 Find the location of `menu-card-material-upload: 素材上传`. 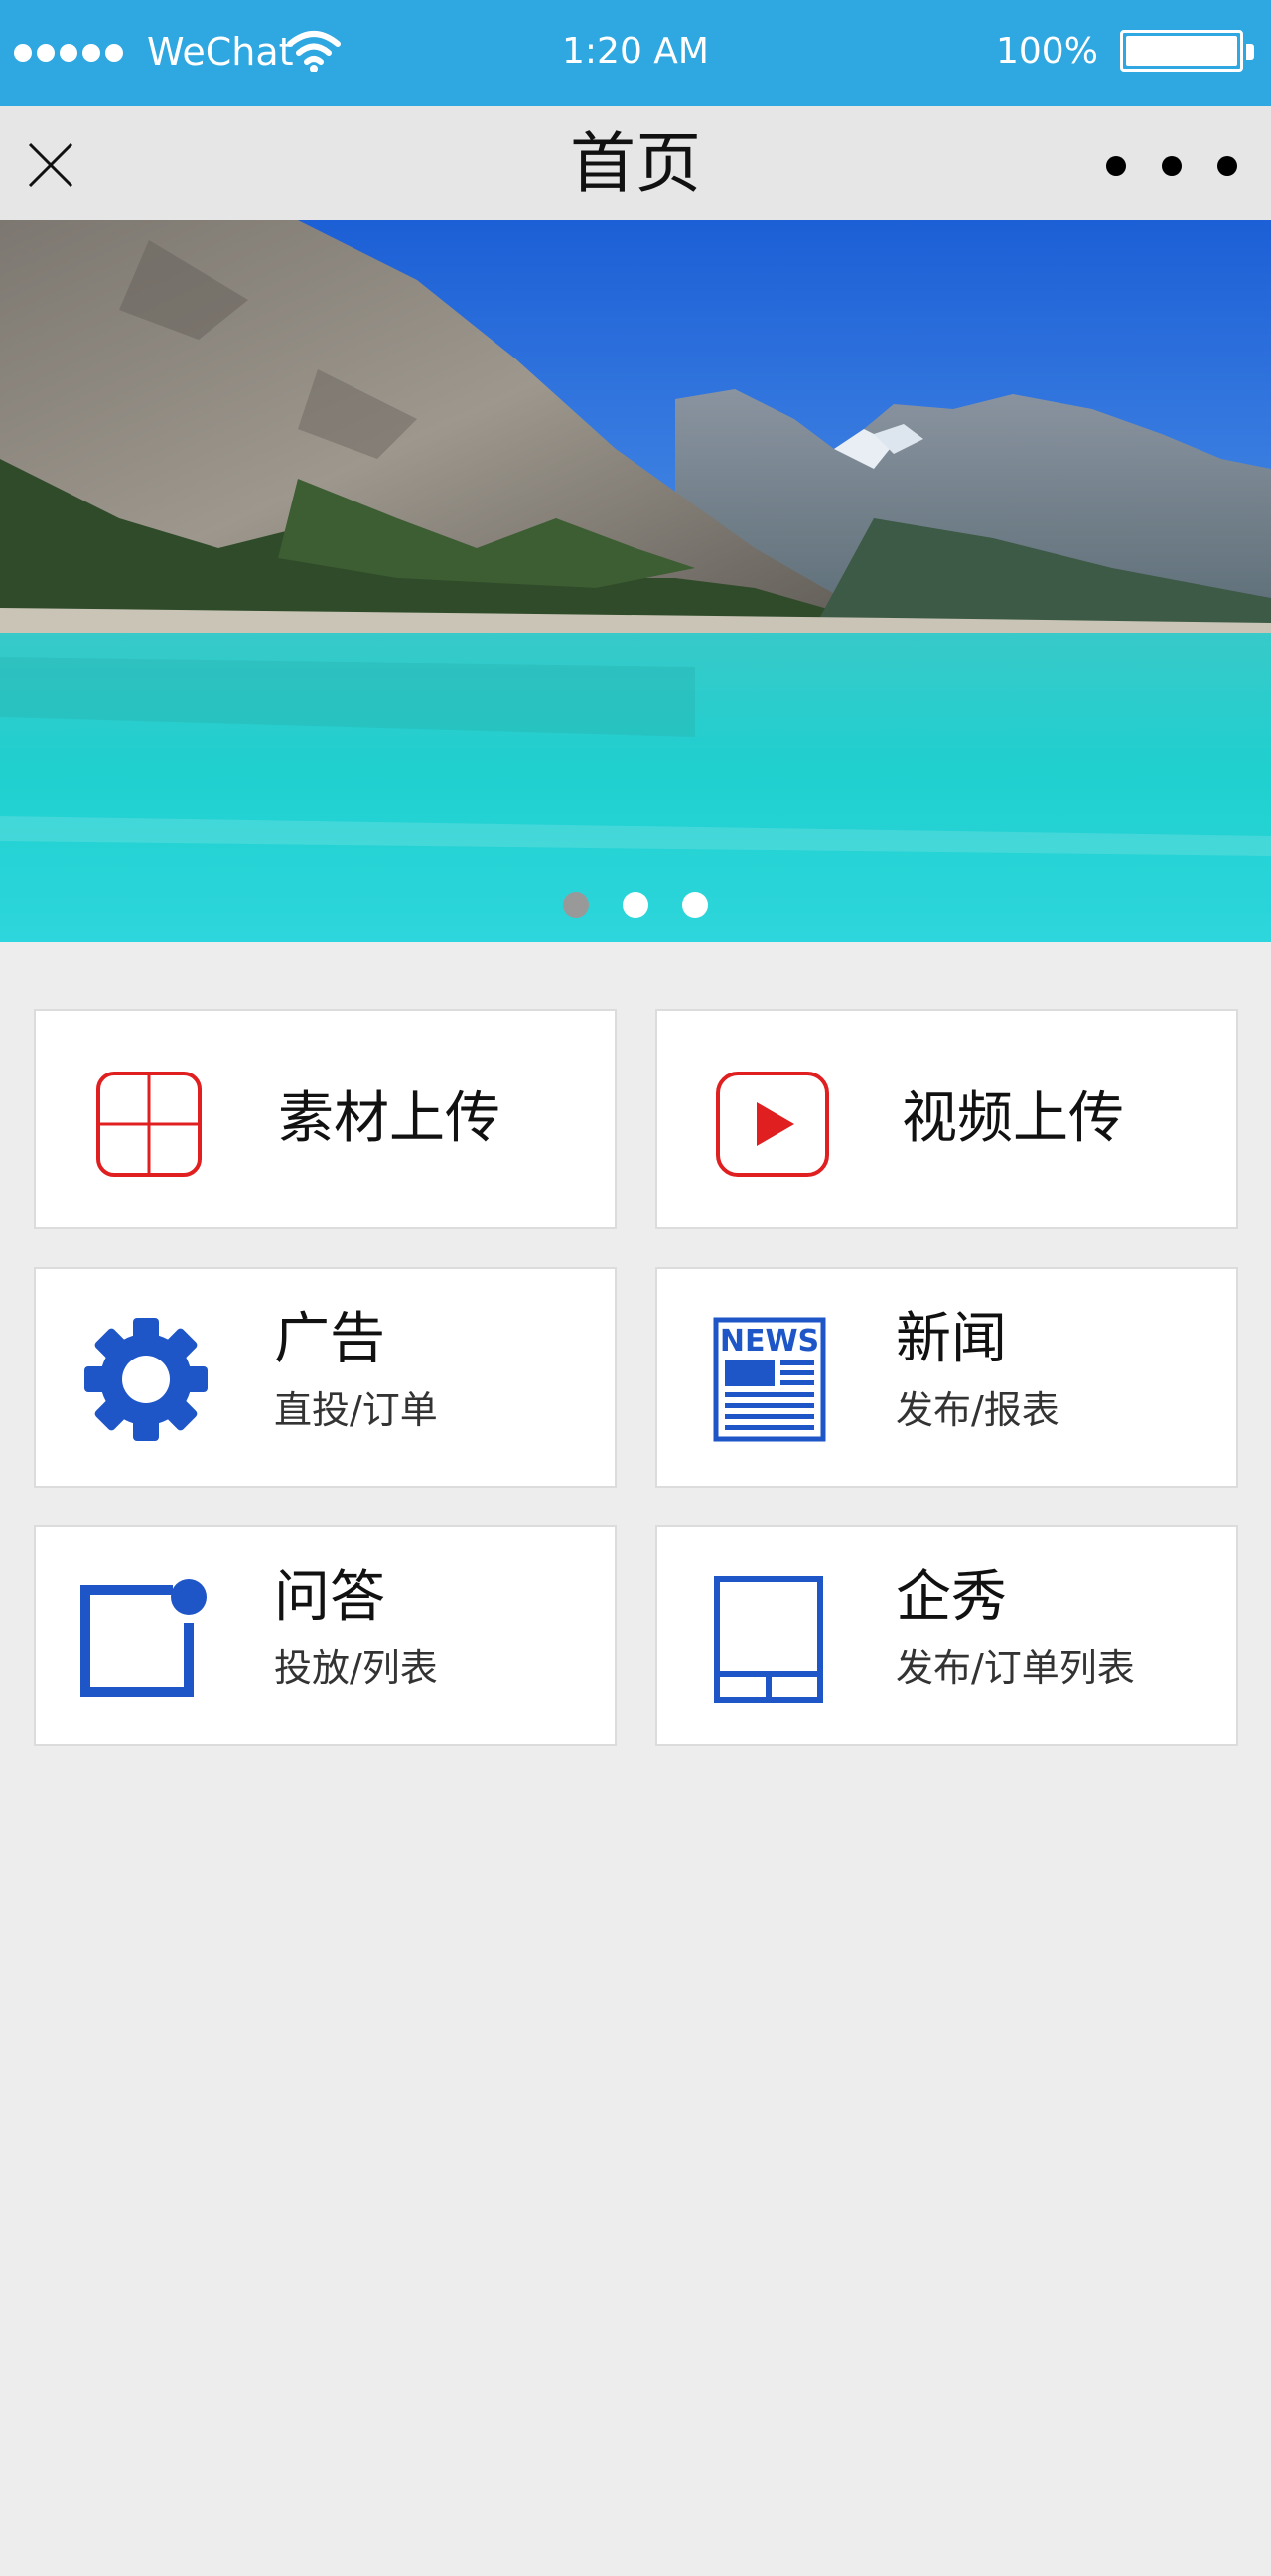

menu-card-material-upload: 素材上传 is located at coordinates (325, 1119).